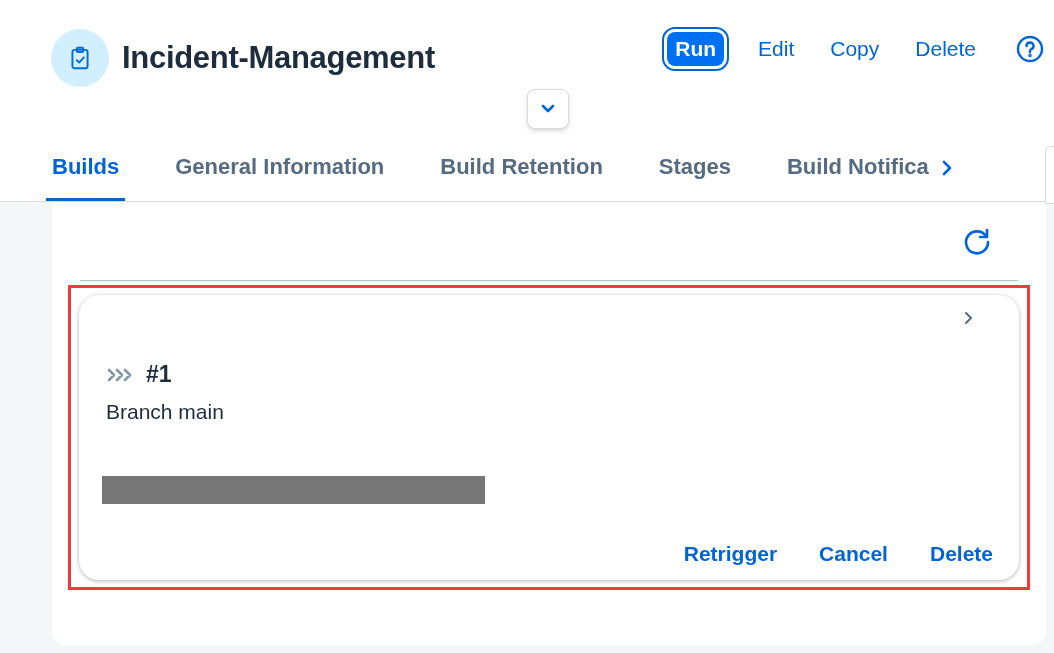 The width and height of the screenshot is (1054, 653). I want to click on tab: General Information, so click(280, 177).